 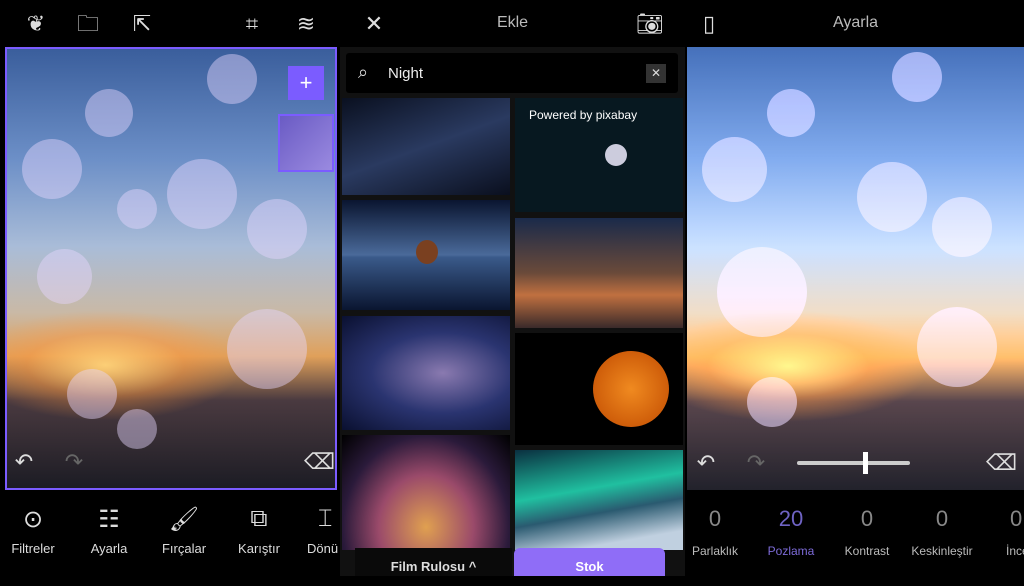 I want to click on add-layer-button: +, so click(x=306, y=83).